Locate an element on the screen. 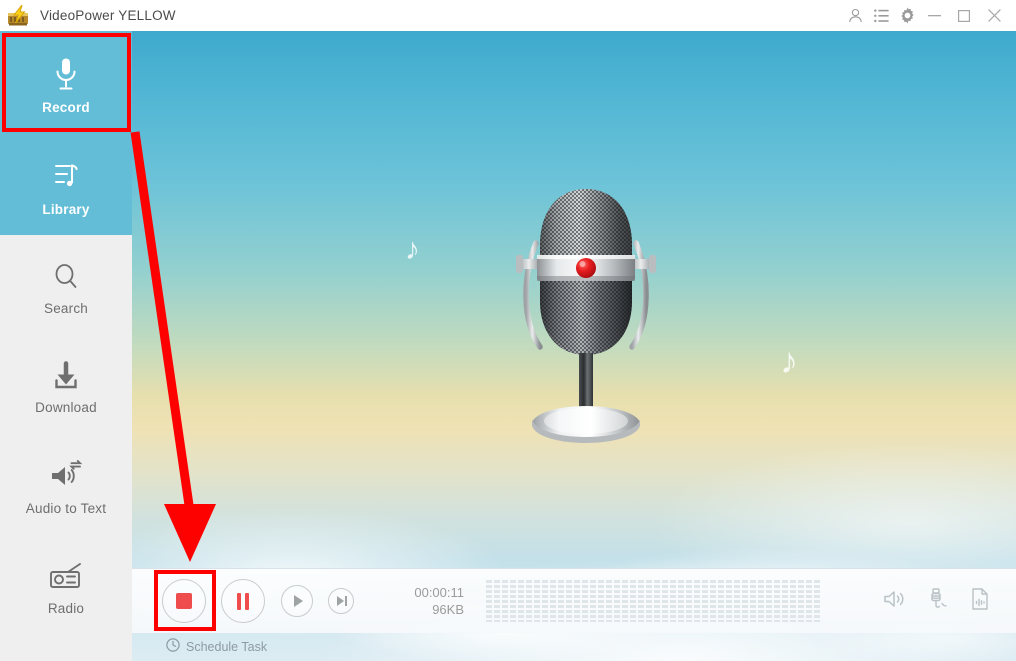  transport-bar: 00:00:11 96KB is located at coordinates (574, 600).